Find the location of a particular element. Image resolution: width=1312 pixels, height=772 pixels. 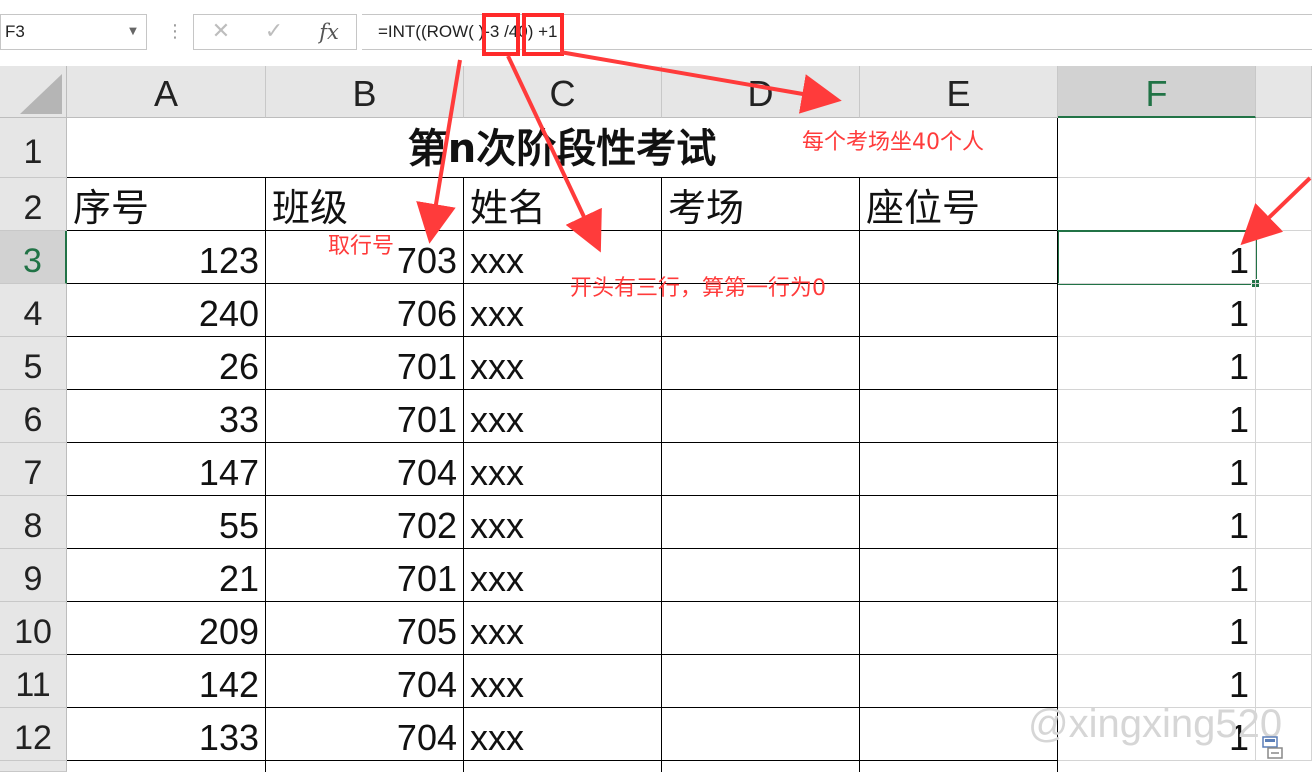

arrow-to-offset-label is located at coordinates (554, 154).